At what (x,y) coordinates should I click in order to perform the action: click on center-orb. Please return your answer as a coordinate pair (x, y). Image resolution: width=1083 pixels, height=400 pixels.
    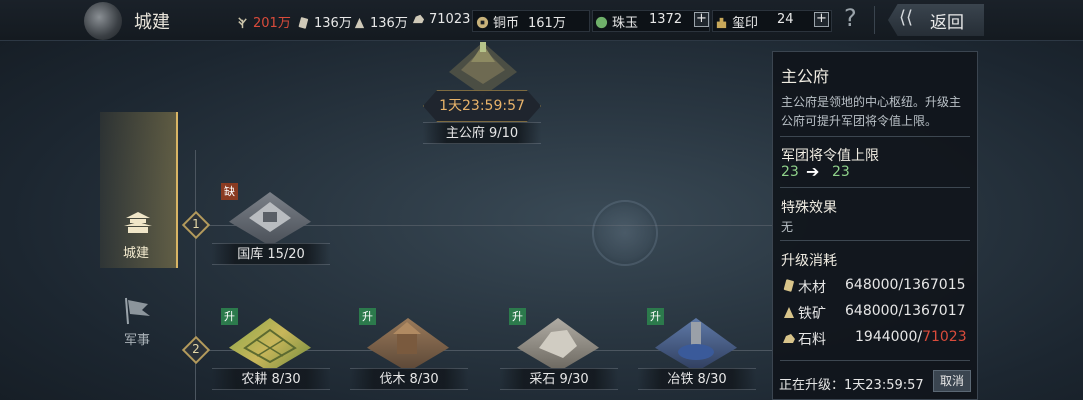
    Looking at the image, I should click on (625, 233).